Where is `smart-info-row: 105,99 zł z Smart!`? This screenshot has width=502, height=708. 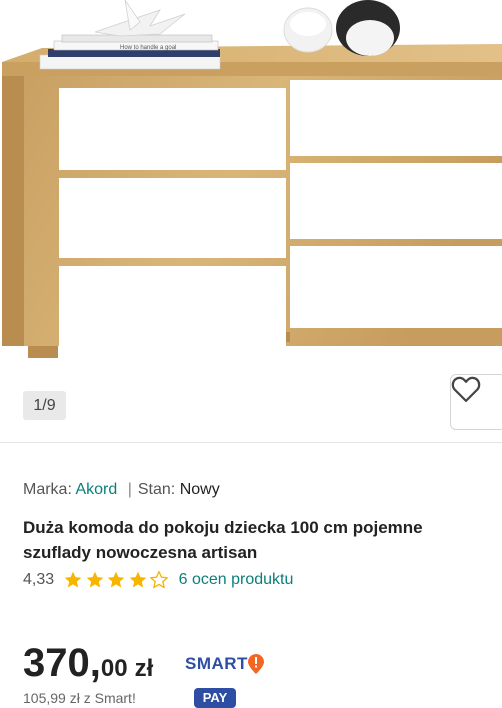 smart-info-row: 105,99 zł z Smart! is located at coordinates (79, 698).